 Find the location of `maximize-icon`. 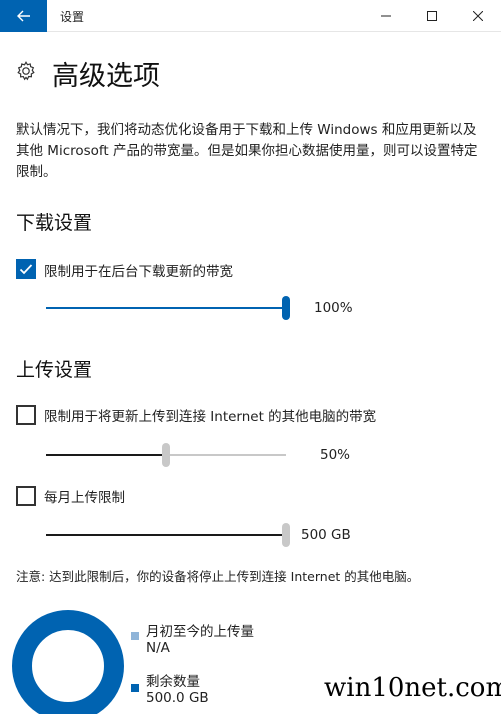

maximize-icon is located at coordinates (432, 16).